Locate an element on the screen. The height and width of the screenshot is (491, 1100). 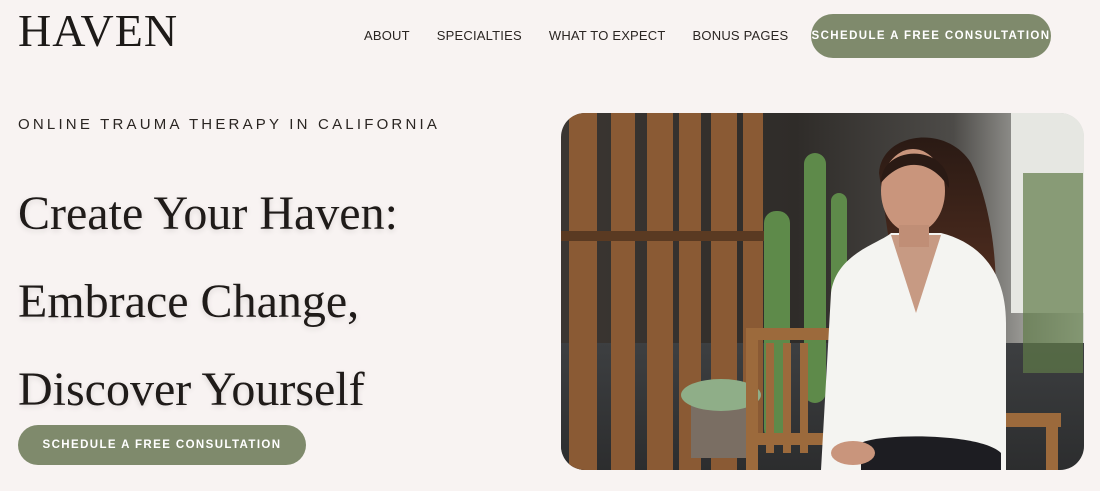
nav-what-to-expect: WHAT TO EXPECT is located at coordinates (607, 35).